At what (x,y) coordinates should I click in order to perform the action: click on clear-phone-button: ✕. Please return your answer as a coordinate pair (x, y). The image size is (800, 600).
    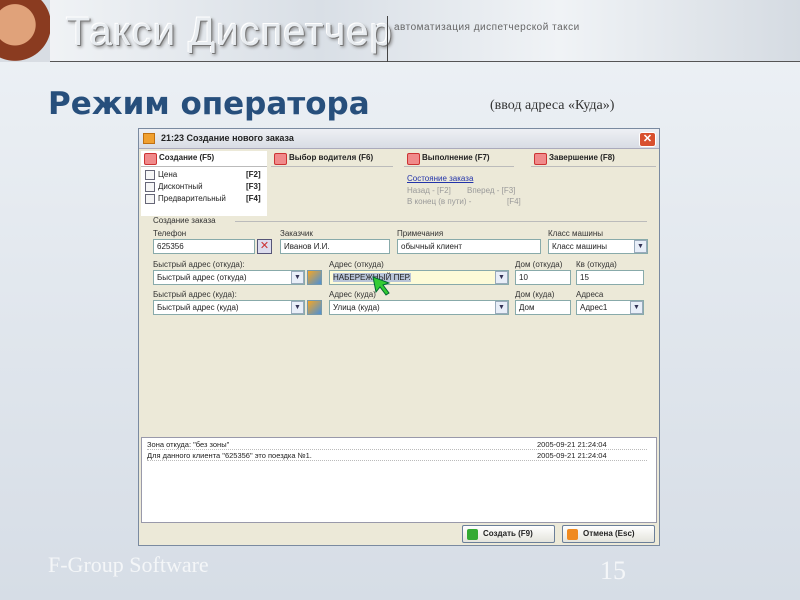
    Looking at the image, I should click on (264, 246).